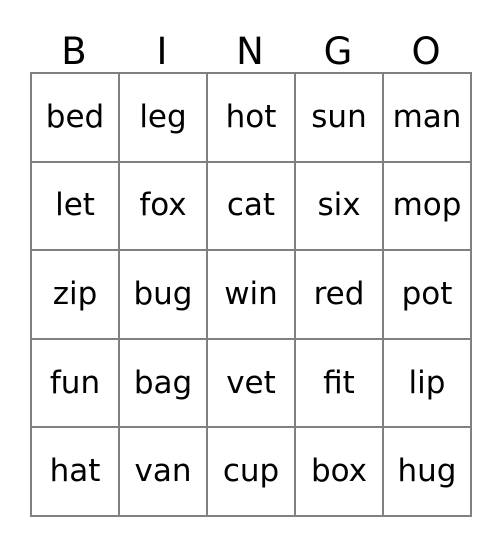 This screenshot has height=544, width=500. I want to click on bingo-cell-label: leg, so click(163, 116).